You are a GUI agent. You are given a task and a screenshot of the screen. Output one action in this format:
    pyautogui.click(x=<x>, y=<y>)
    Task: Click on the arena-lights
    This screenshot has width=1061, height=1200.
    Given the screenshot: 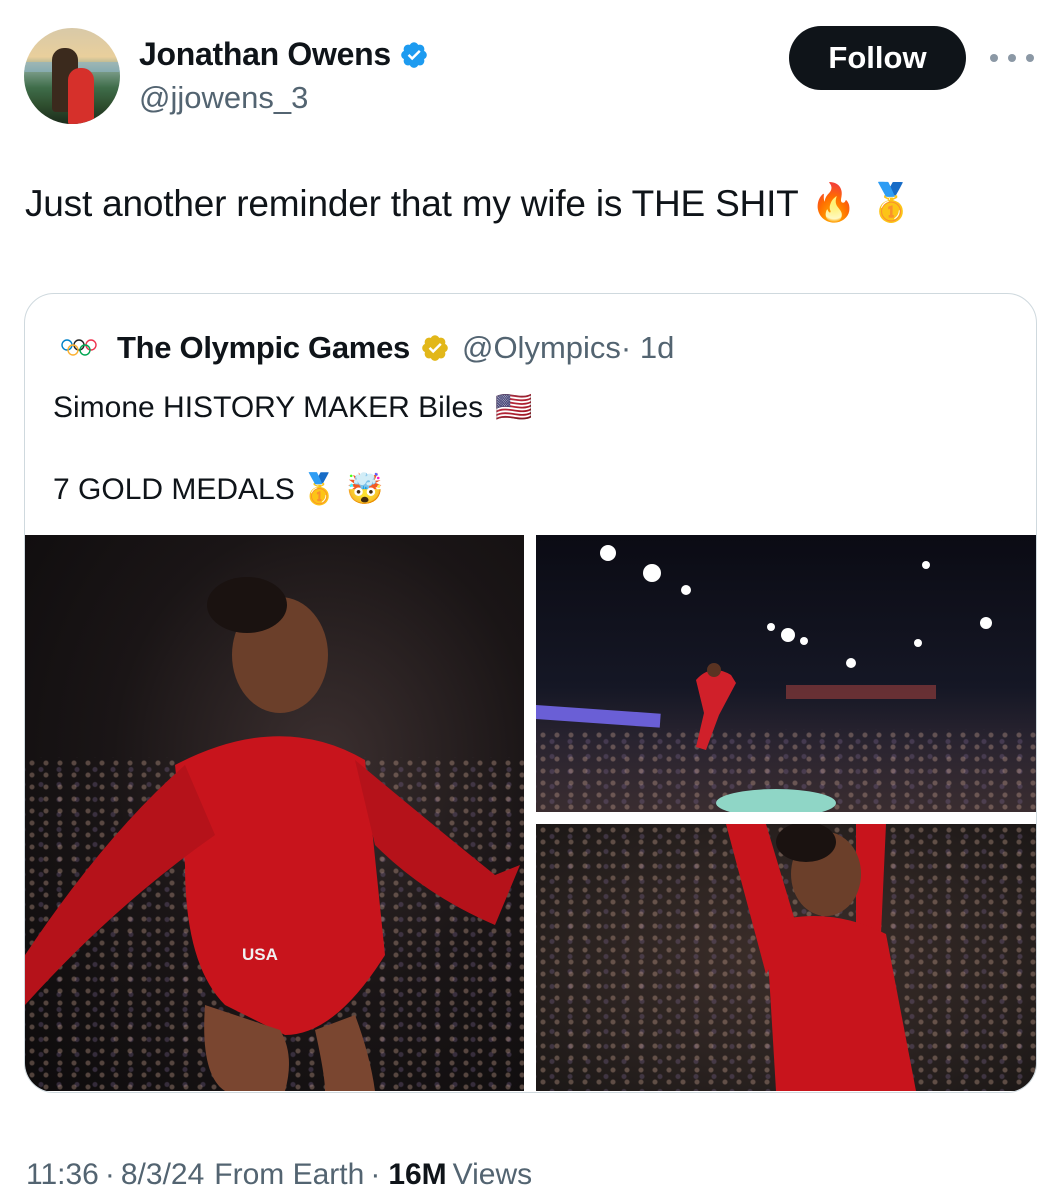 What is the action you would take?
    pyautogui.click(x=764, y=678)
    